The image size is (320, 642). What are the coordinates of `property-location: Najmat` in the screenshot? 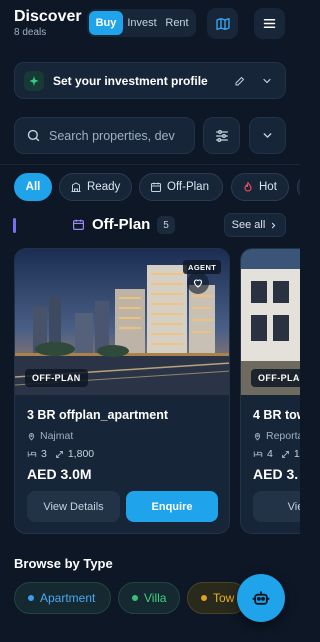 It's located at (50, 436).